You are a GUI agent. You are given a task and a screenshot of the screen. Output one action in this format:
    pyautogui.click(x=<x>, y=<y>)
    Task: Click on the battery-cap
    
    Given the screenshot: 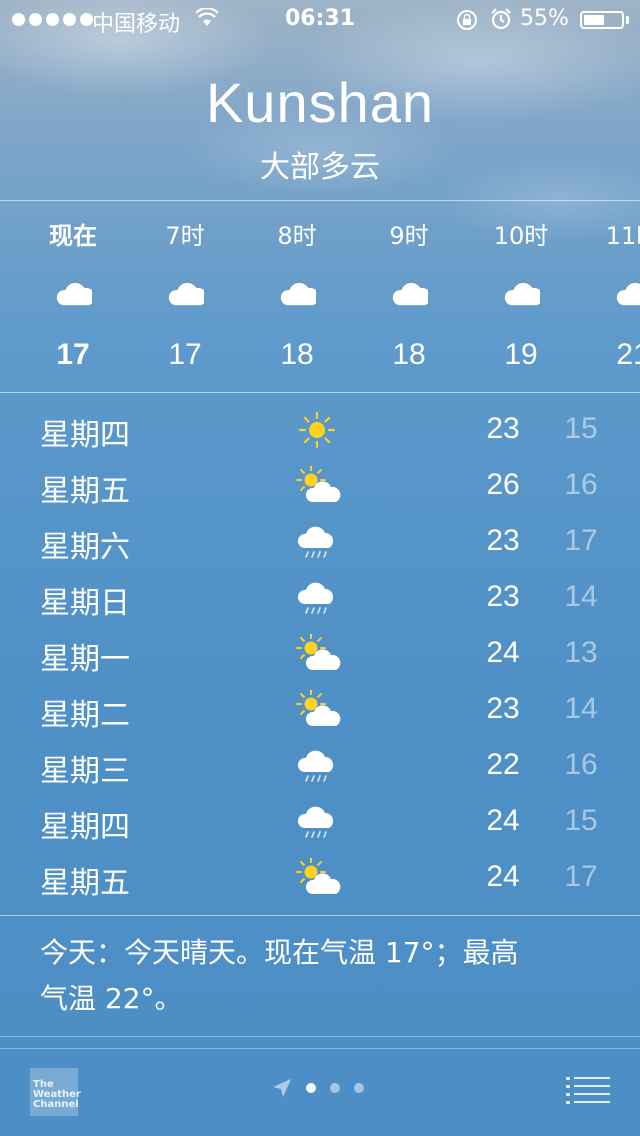 What is the action you would take?
    pyautogui.click(x=627, y=20)
    